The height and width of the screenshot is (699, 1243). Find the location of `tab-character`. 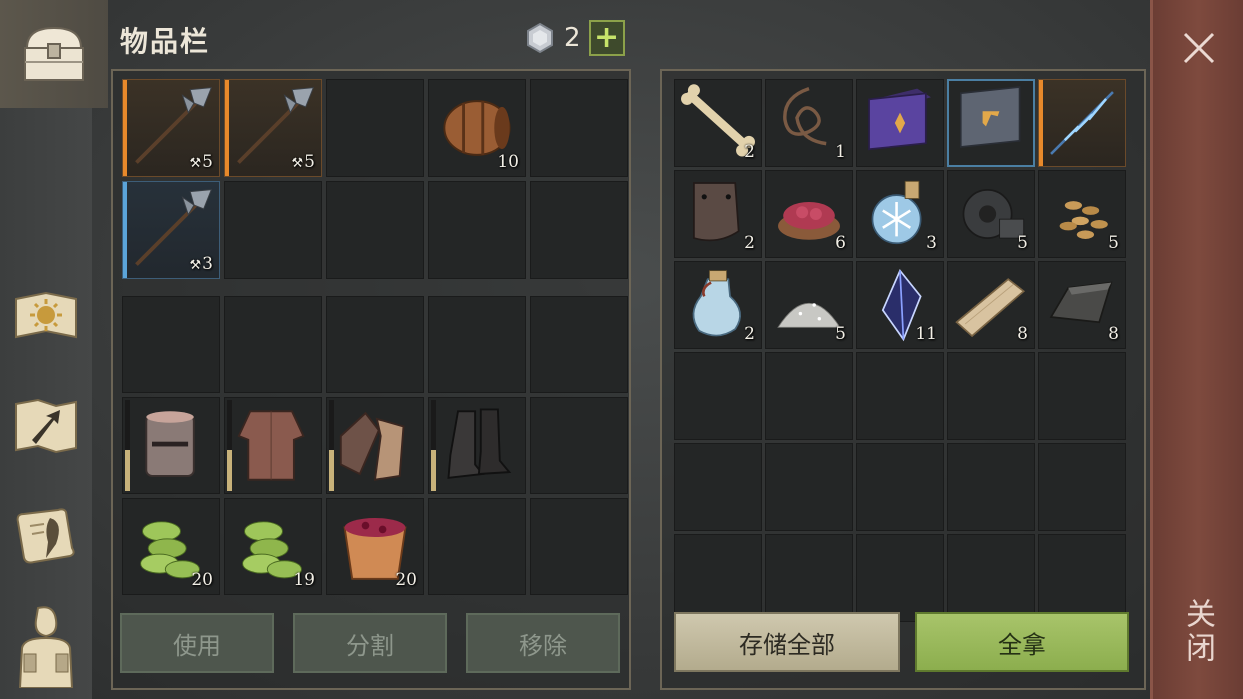

tab-character is located at coordinates (46, 647).